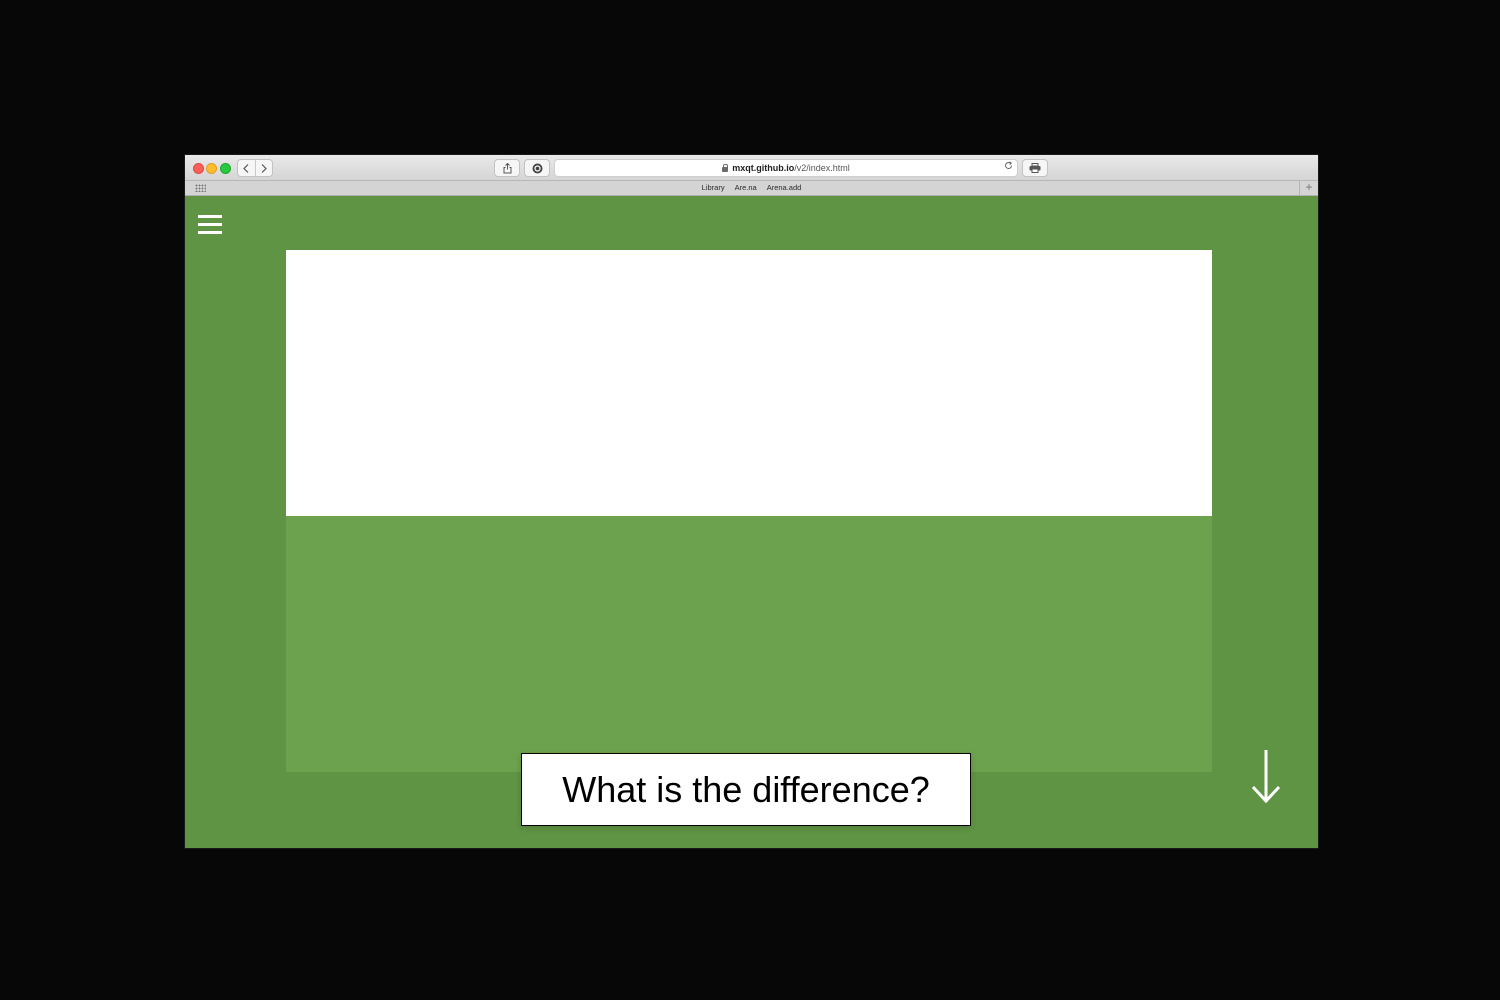 The width and height of the screenshot is (1500, 1000). I want to click on url-host: mxqt.github.io, so click(763, 168).